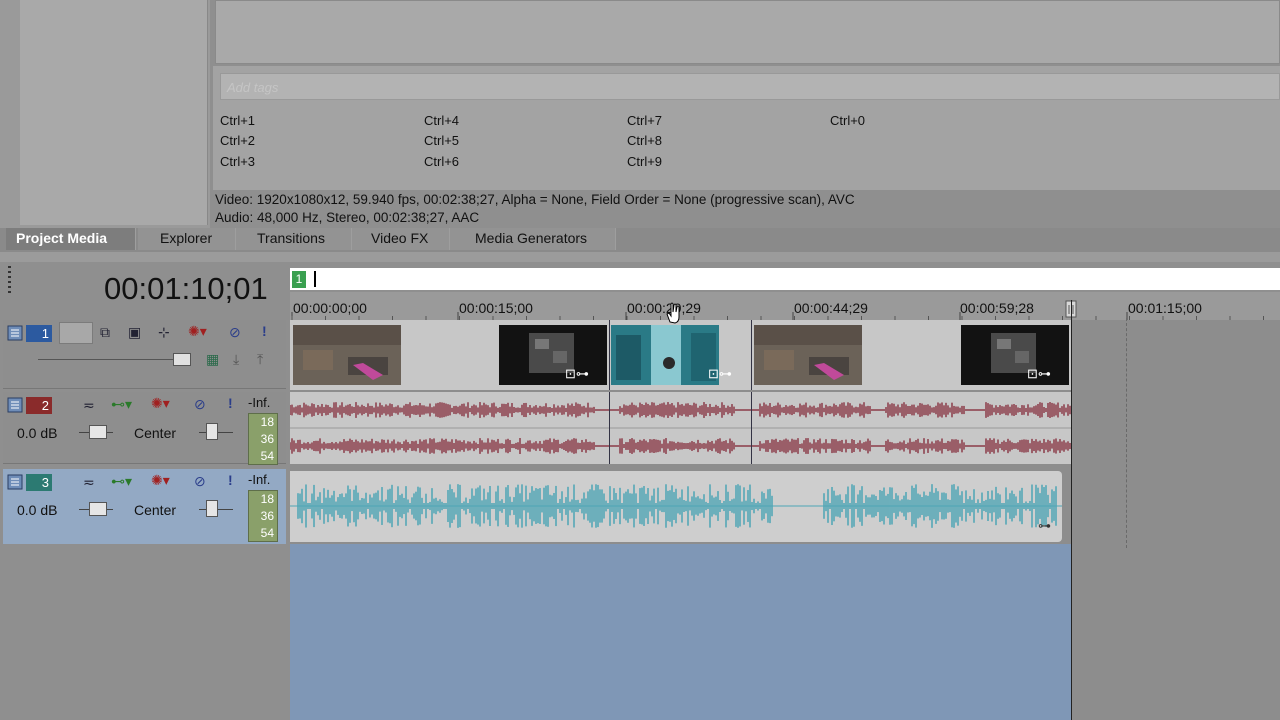 The width and height of the screenshot is (1280, 720). What do you see at coordinates (673, 313) in the screenshot?
I see `hand-cursor-icon` at bounding box center [673, 313].